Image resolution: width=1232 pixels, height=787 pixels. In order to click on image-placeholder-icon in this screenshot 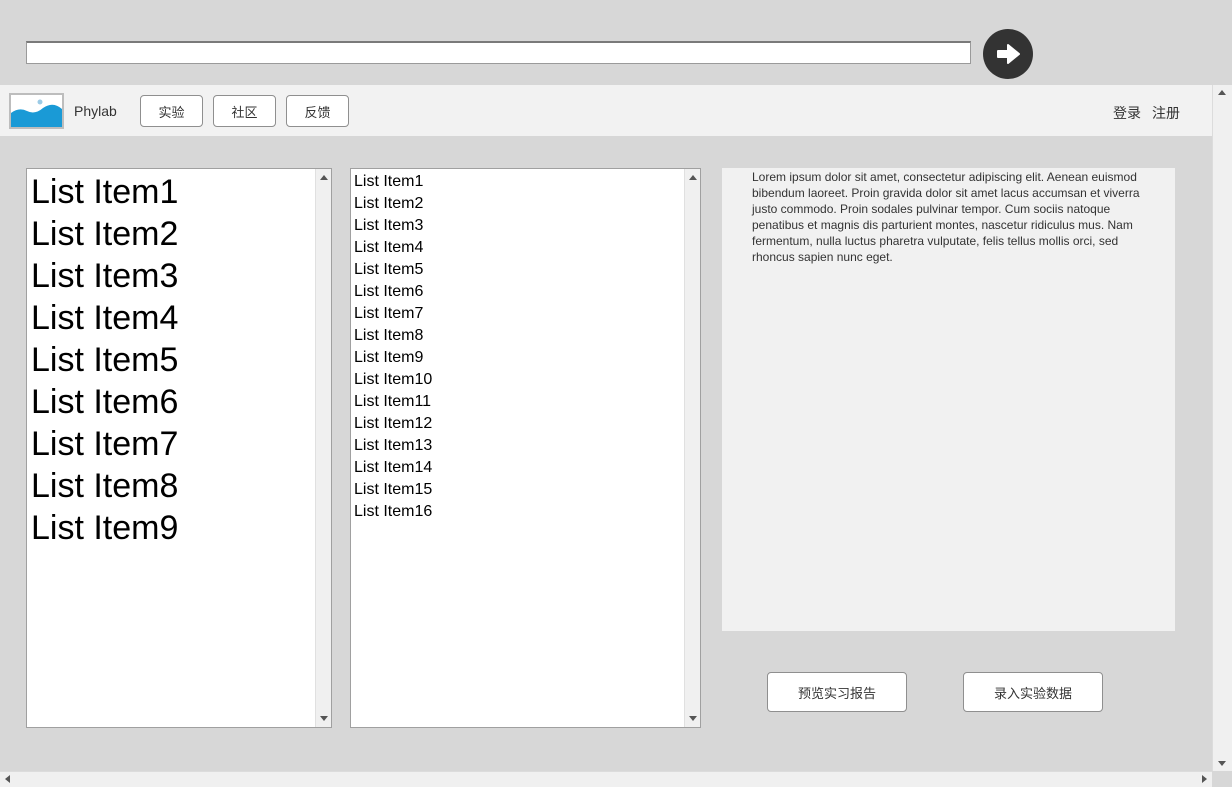, I will do `click(36, 111)`.